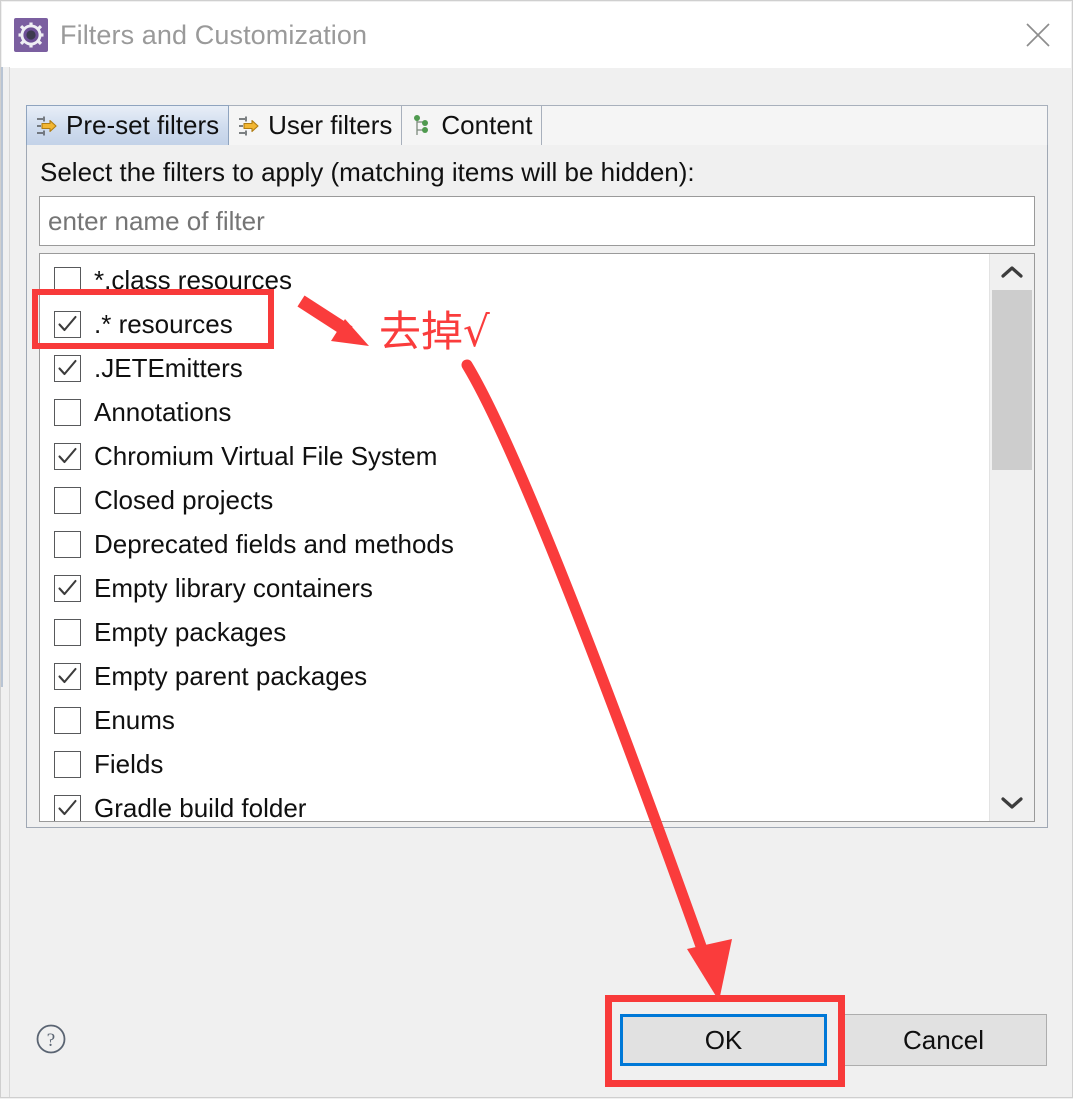 This screenshot has height=1099, width=1073. Describe the element at coordinates (515, 720) in the screenshot. I see `filter-list-item: Enums` at that location.